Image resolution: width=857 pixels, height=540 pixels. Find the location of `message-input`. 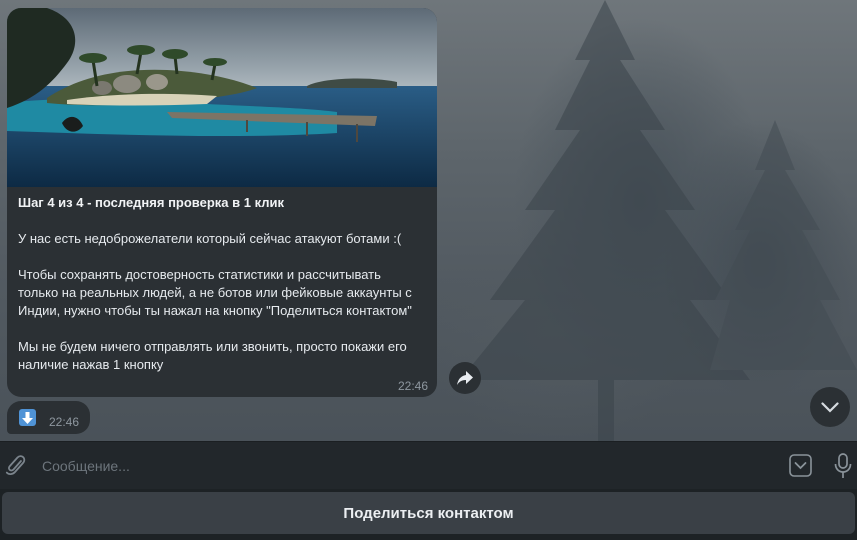

message-input is located at coordinates (392, 466).